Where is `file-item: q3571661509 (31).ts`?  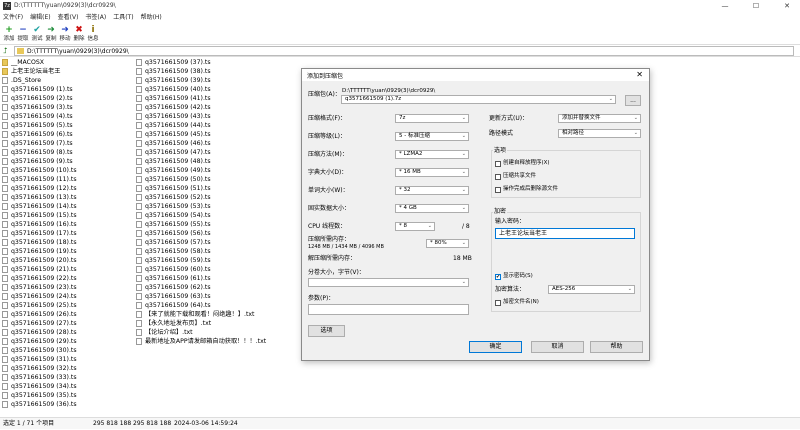 file-item: q3571661509 (31).ts is located at coordinates (67, 359).